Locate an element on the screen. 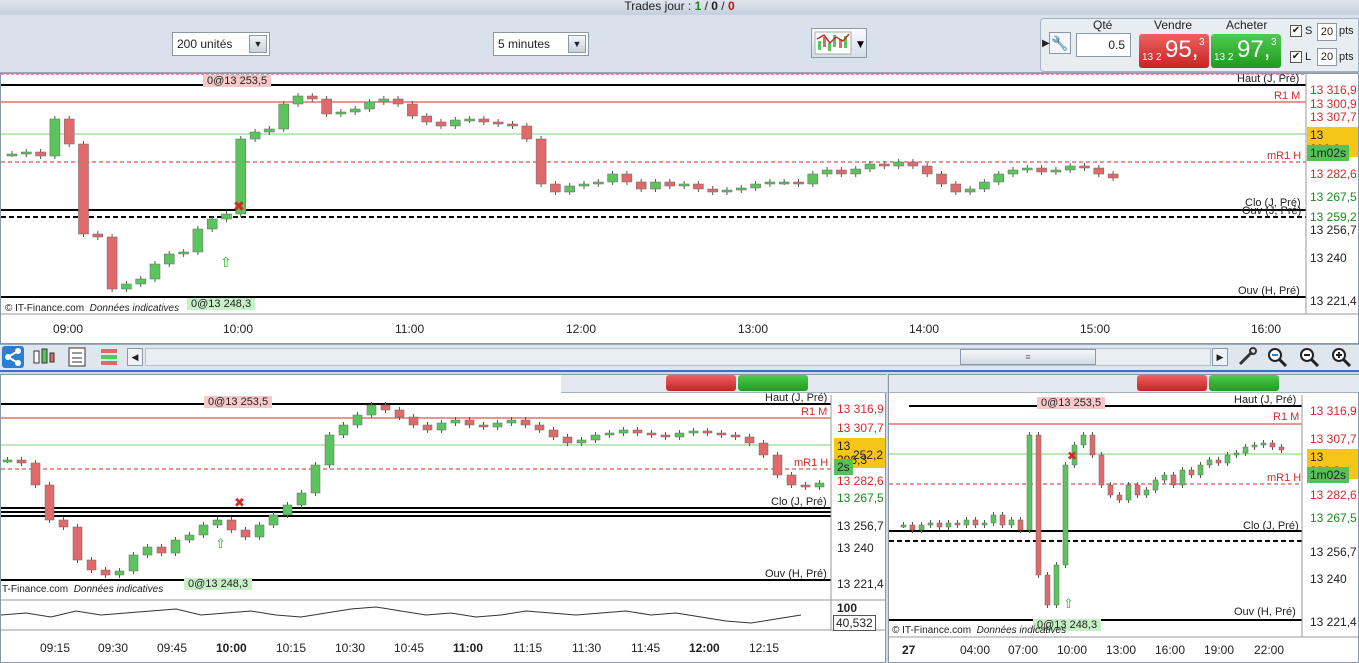 The image size is (1359, 663). order-book-icon is located at coordinates (109, 357).